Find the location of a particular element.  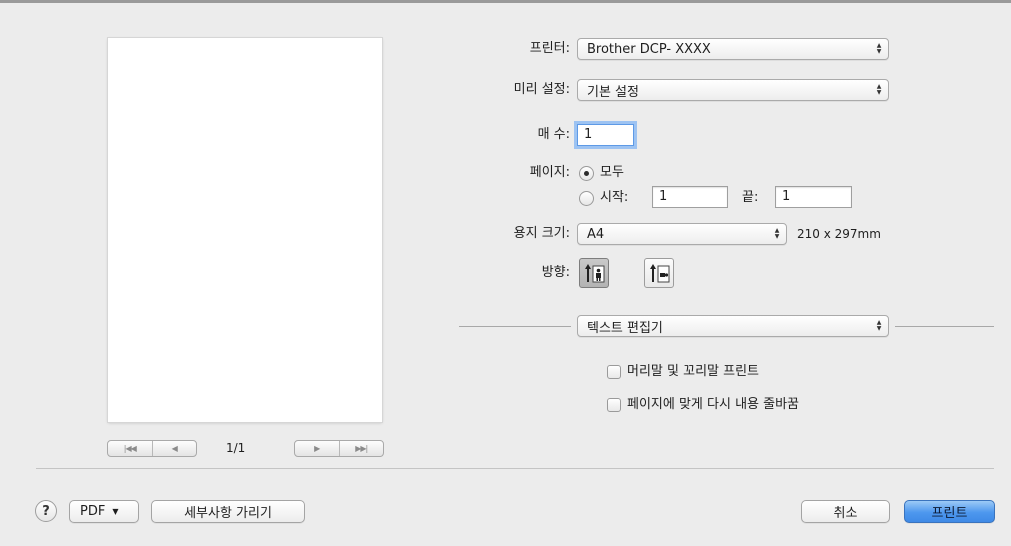

paper-dimensions: 210 x 297mm is located at coordinates (839, 234).